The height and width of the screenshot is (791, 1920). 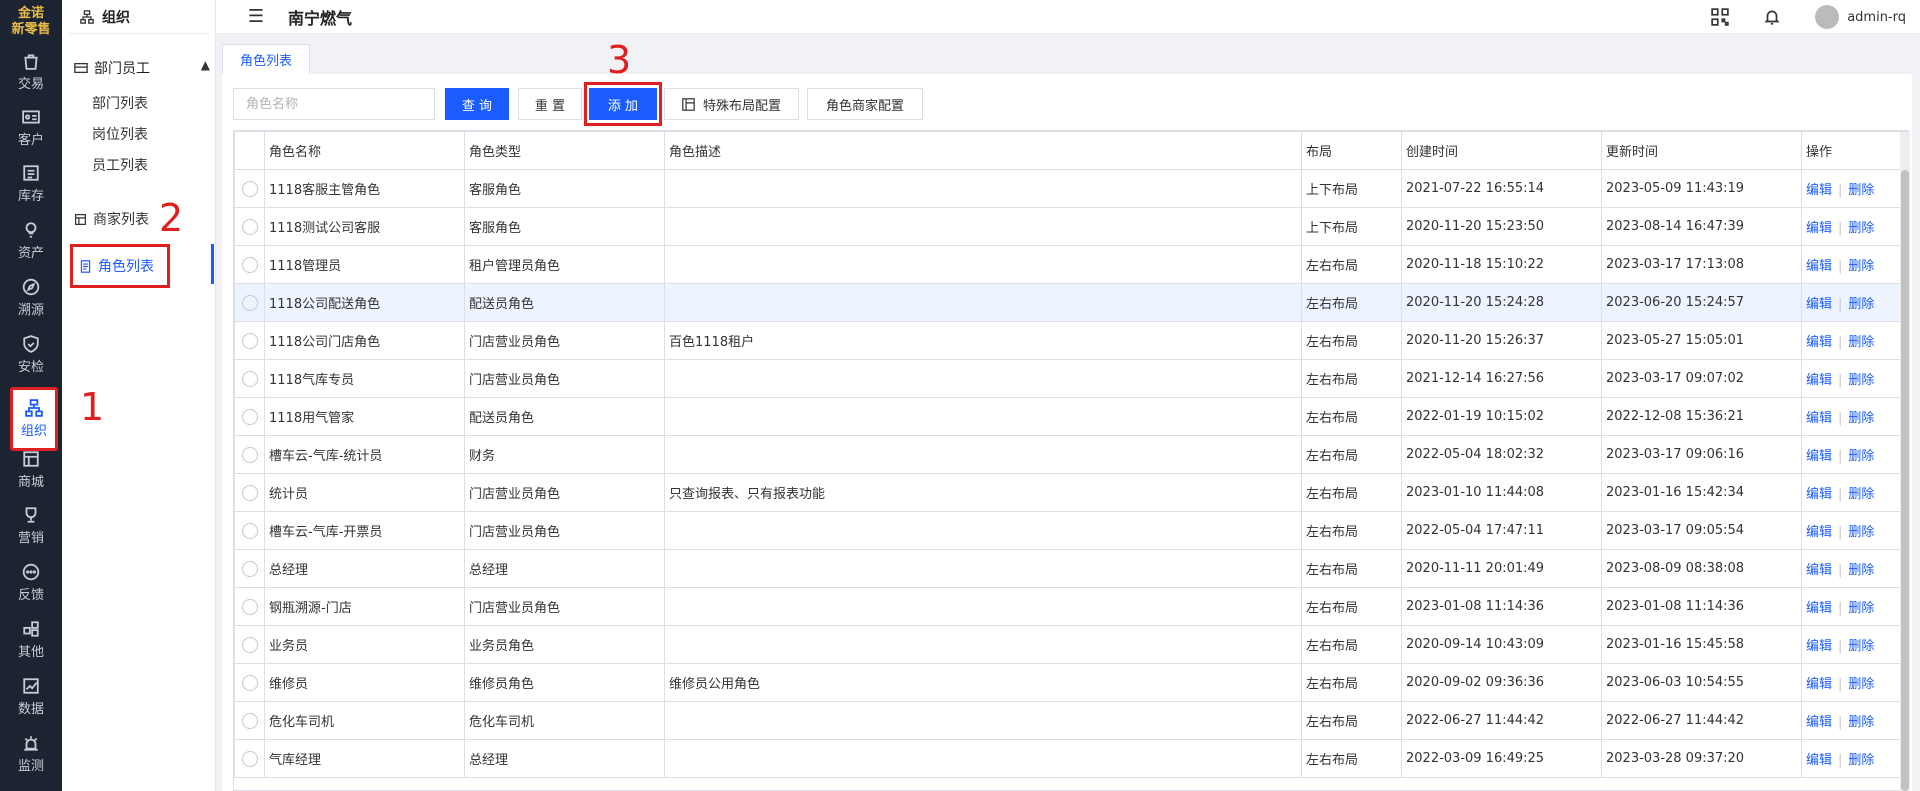 I want to click on rail-item-chart: 数据, so click(x=31, y=697).